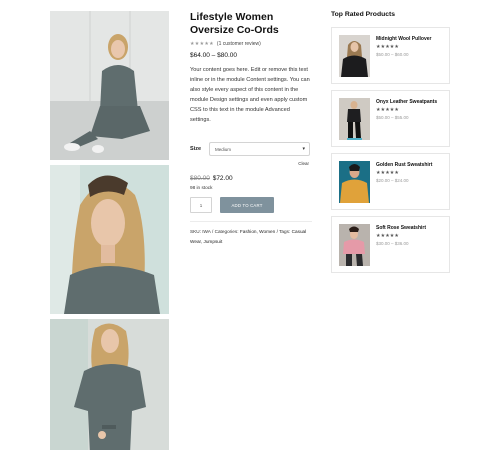 The width and height of the screenshot is (500, 450). I want to click on product-price: $50.00 – $60.00, so click(392, 54).